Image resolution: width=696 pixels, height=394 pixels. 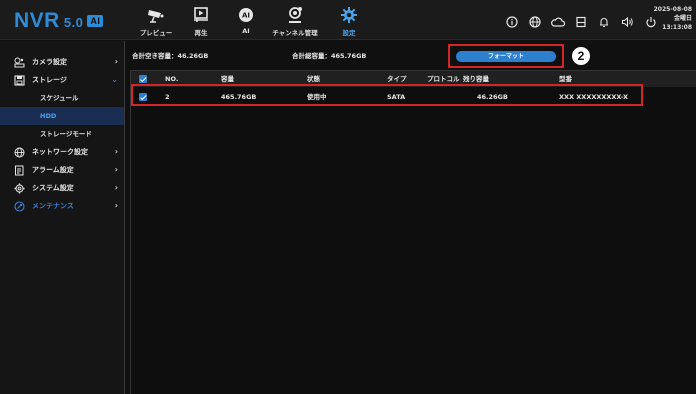 I want to click on svg-text: AI, so click(x=246, y=15).